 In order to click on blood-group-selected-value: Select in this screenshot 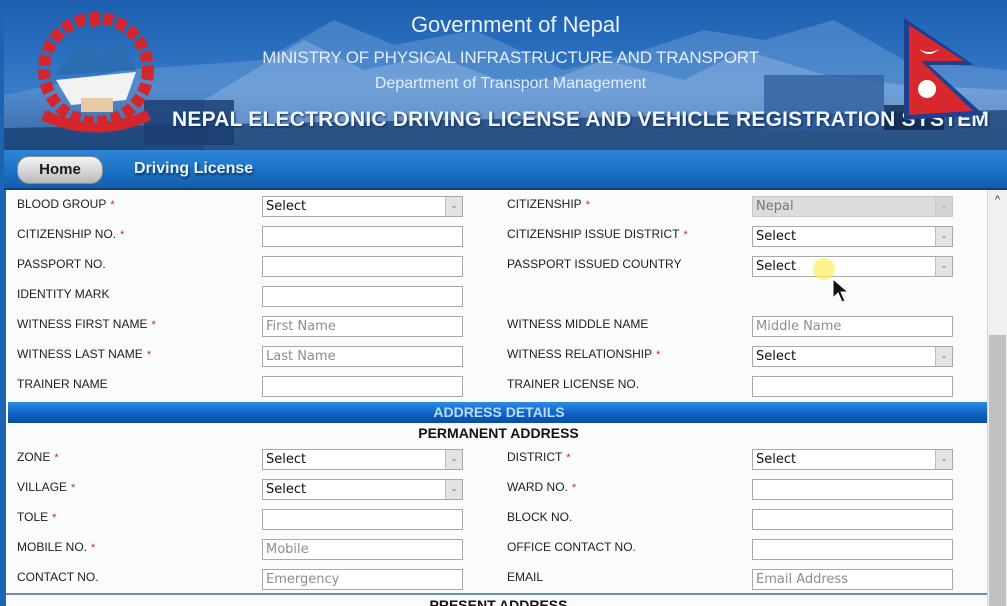, I will do `click(286, 206)`.